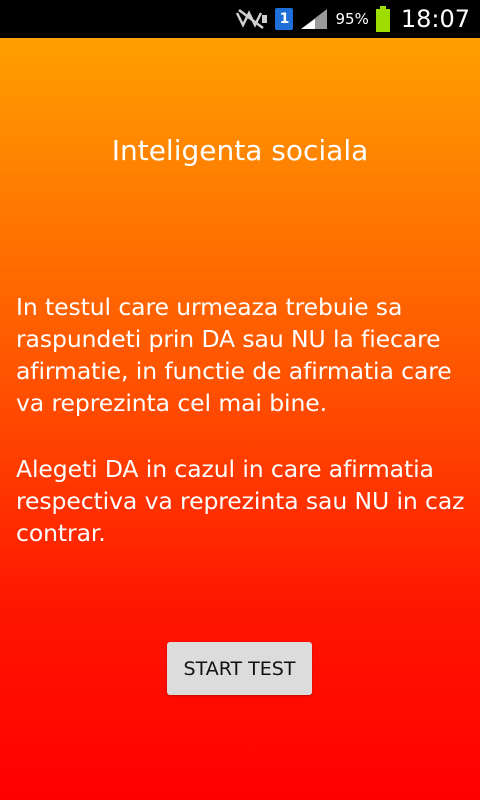 Image resolution: width=480 pixels, height=800 pixels. I want to click on start-test-button: START TEST, so click(239, 668).